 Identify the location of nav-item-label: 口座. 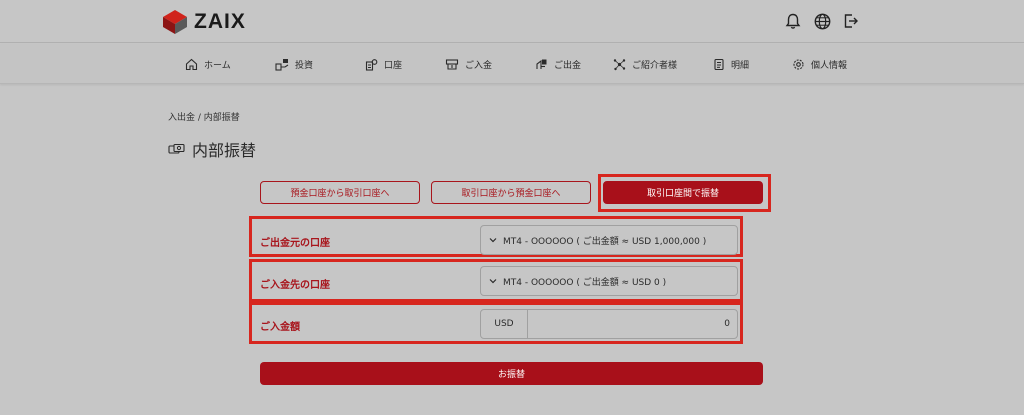
(393, 65).